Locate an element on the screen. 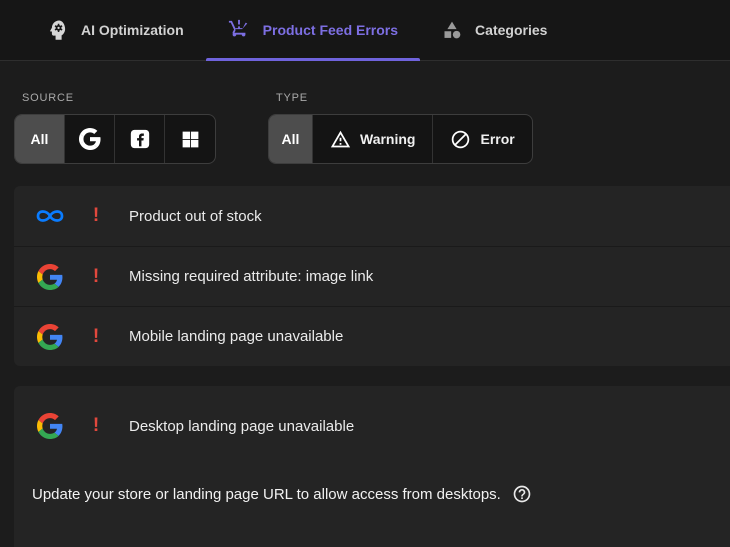 Image resolution: width=730 pixels, height=547 pixels. meta-icon is located at coordinates (50, 216).